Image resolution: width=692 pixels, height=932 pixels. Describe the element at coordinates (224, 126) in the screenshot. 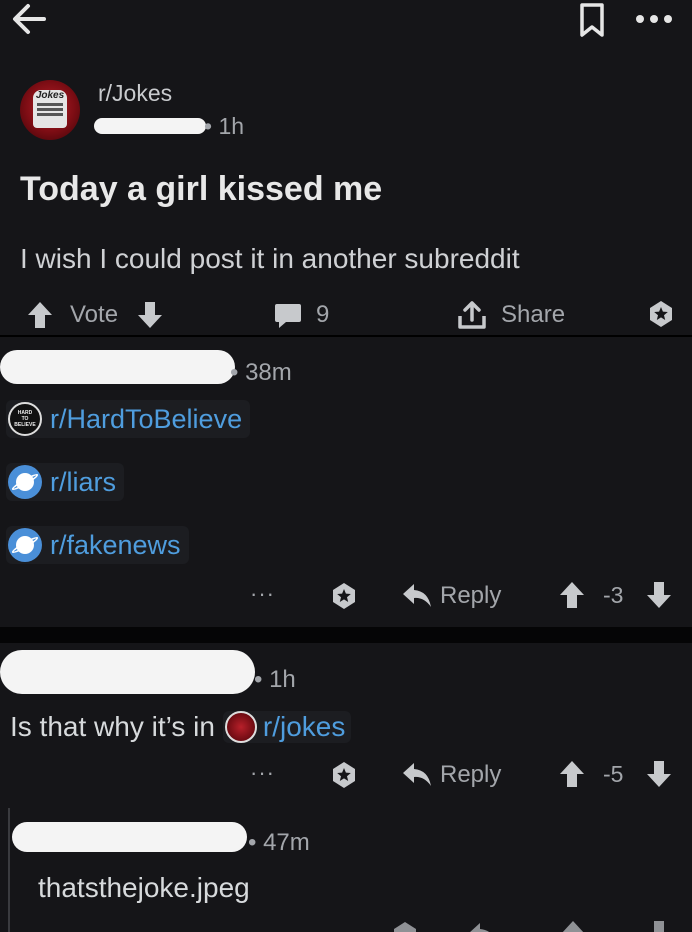

I see `post-time: • 1h` at that location.